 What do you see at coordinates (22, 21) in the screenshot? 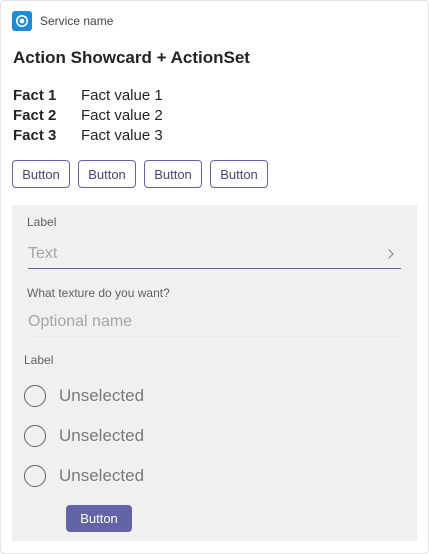
I see `service-logo-icon` at bounding box center [22, 21].